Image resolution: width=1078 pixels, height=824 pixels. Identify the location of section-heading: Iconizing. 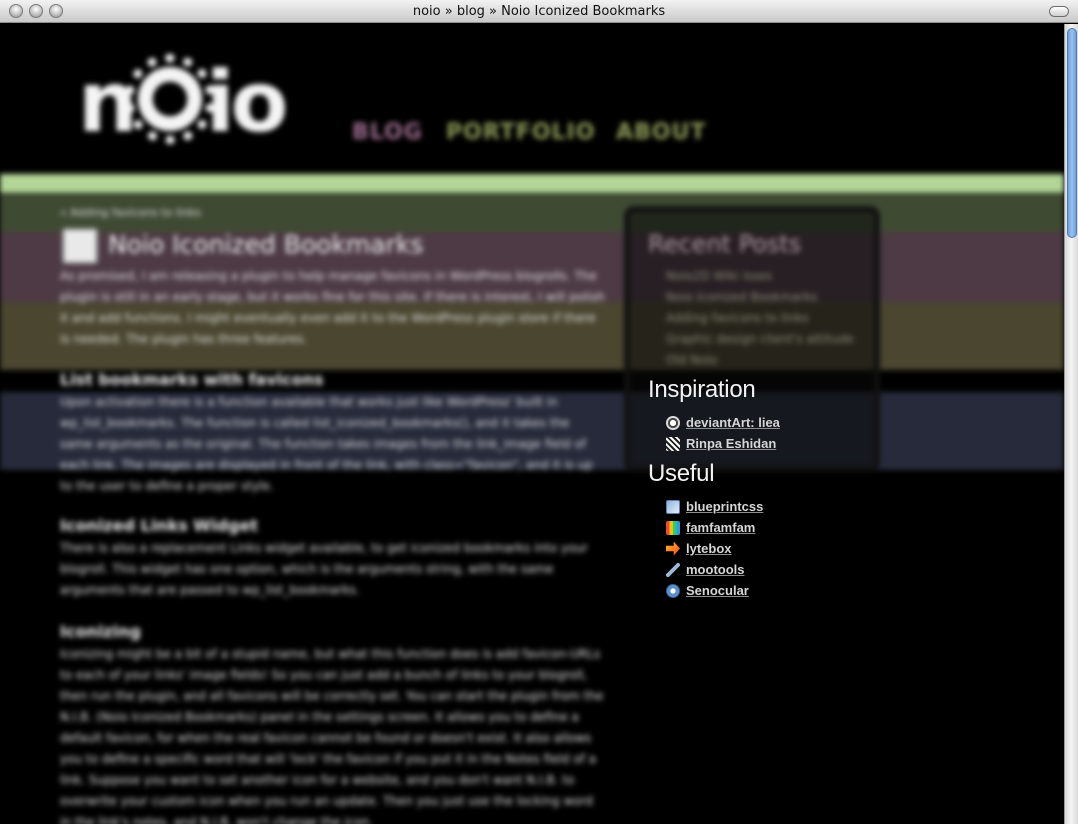
(100, 631).